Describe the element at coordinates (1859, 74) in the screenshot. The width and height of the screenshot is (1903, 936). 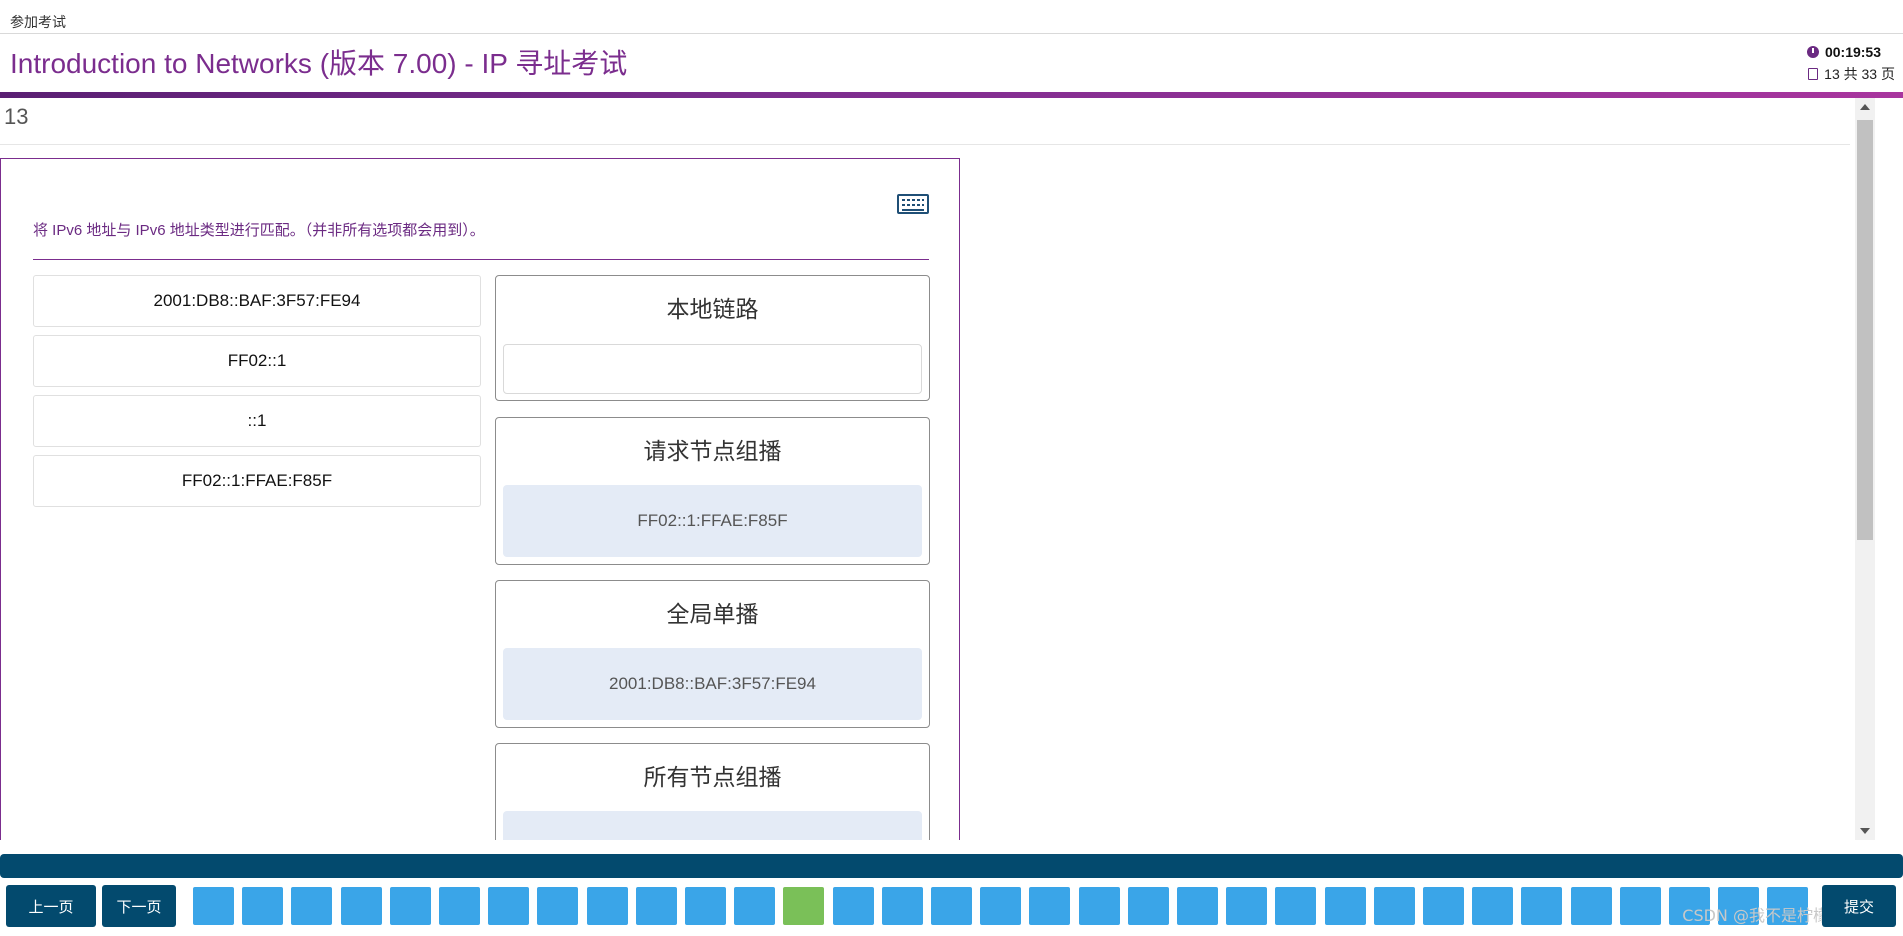
I see `page-counter-value: 13 共 33 页` at that location.